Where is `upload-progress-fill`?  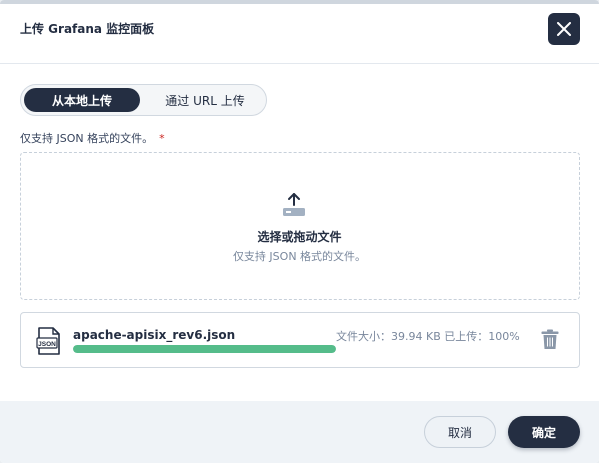
upload-progress-fill is located at coordinates (204, 349).